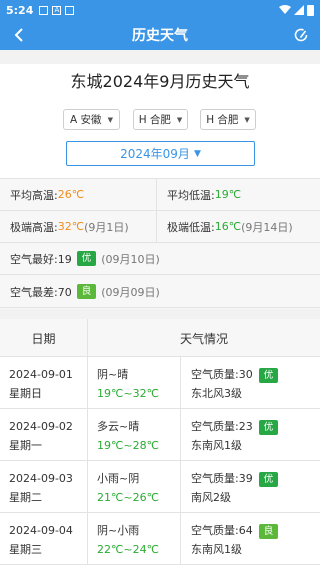 This screenshot has height=569, width=320. I want to click on column-header-weather: 天气情况, so click(203, 338).